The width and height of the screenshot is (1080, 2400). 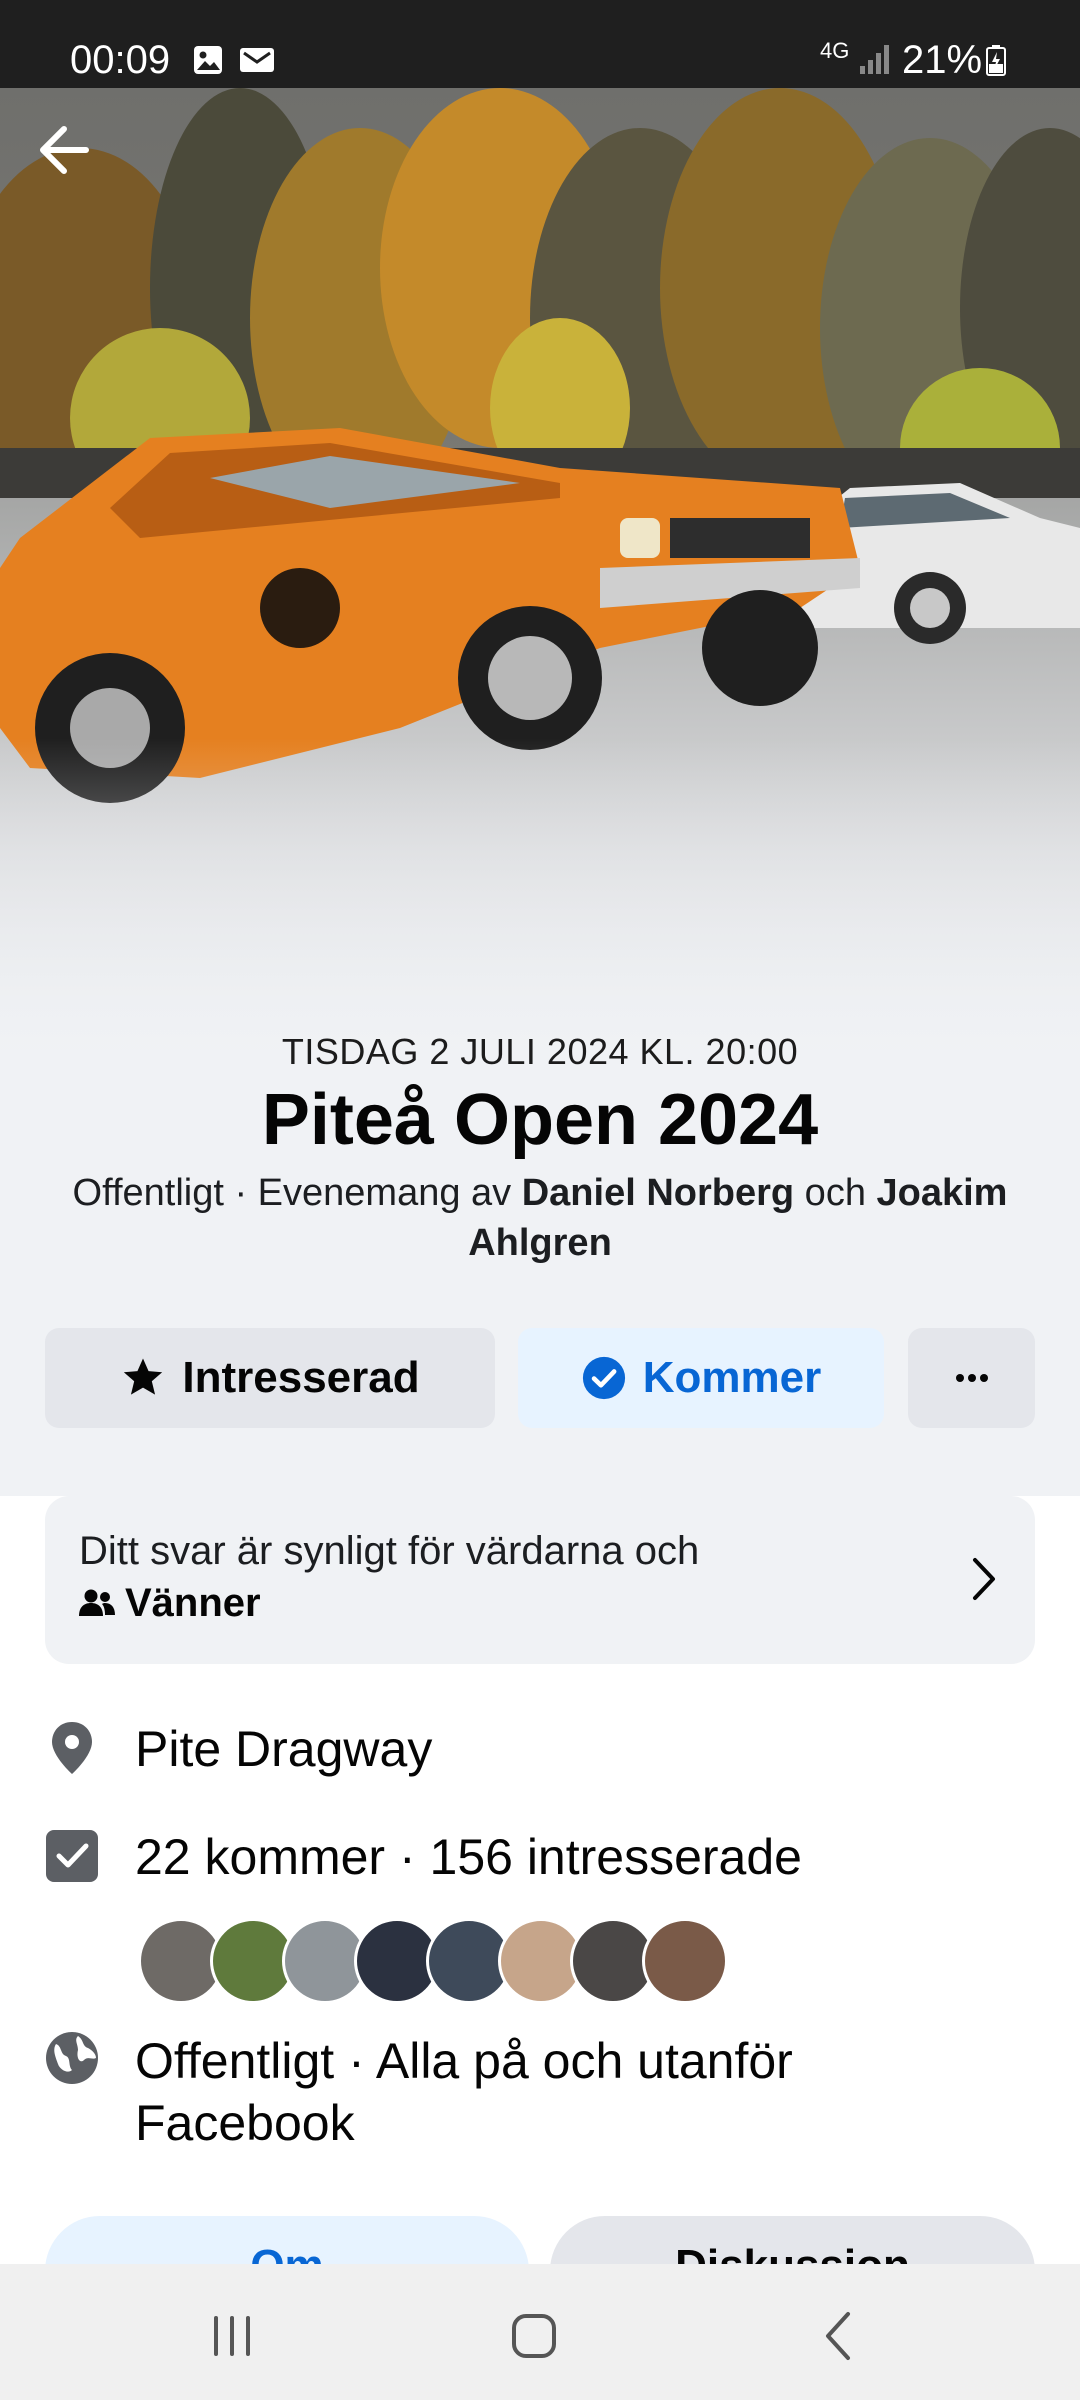 I want to click on chevron-right-icon, so click(x=984, y=1579).